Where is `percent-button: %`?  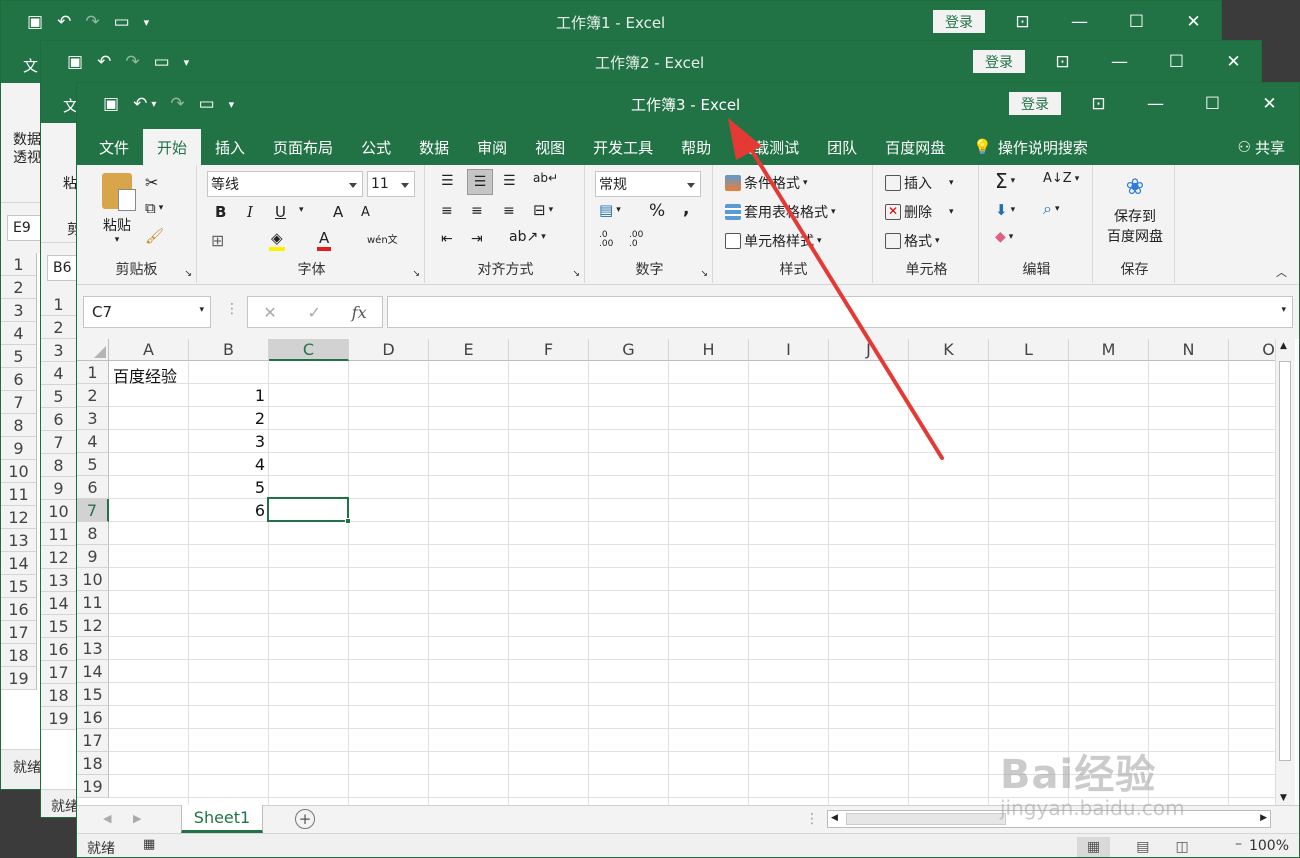
percent-button: % is located at coordinates (657, 211).